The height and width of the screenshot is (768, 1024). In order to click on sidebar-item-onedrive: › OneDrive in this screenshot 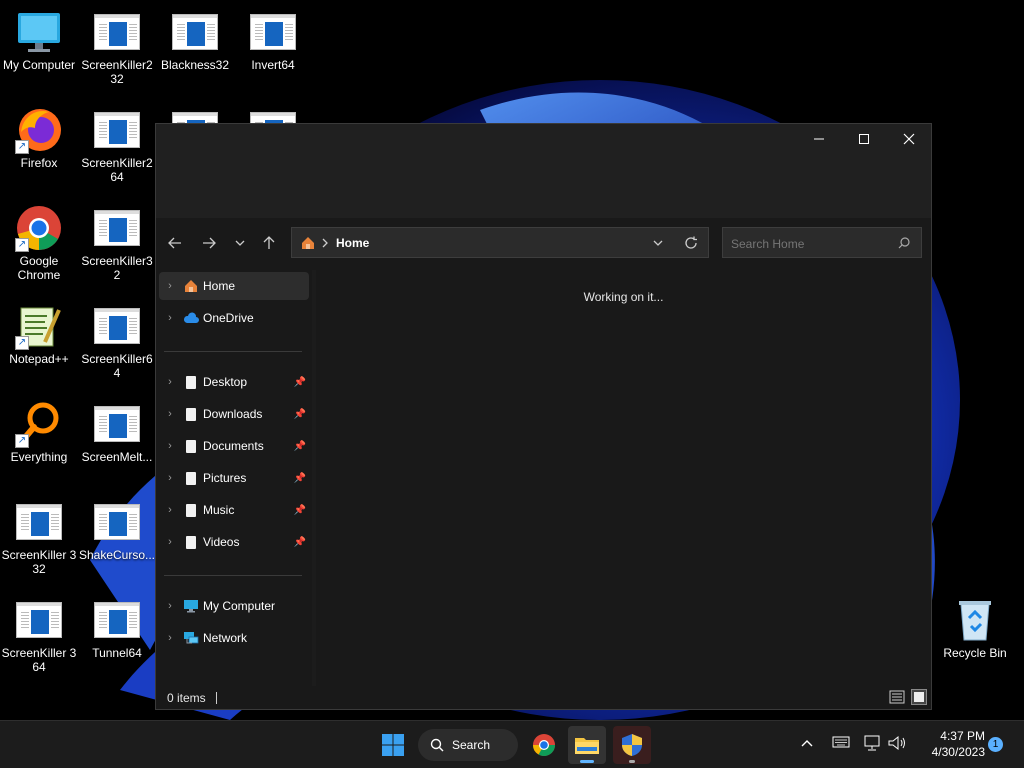, I will do `click(234, 318)`.